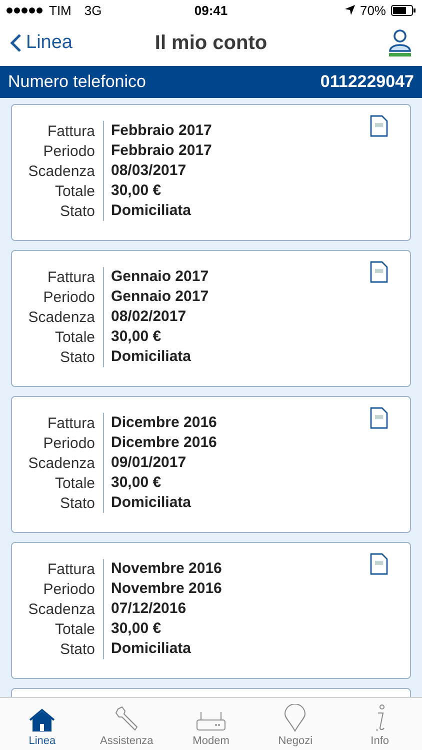  I want to click on battery-percent: 70%, so click(373, 10).